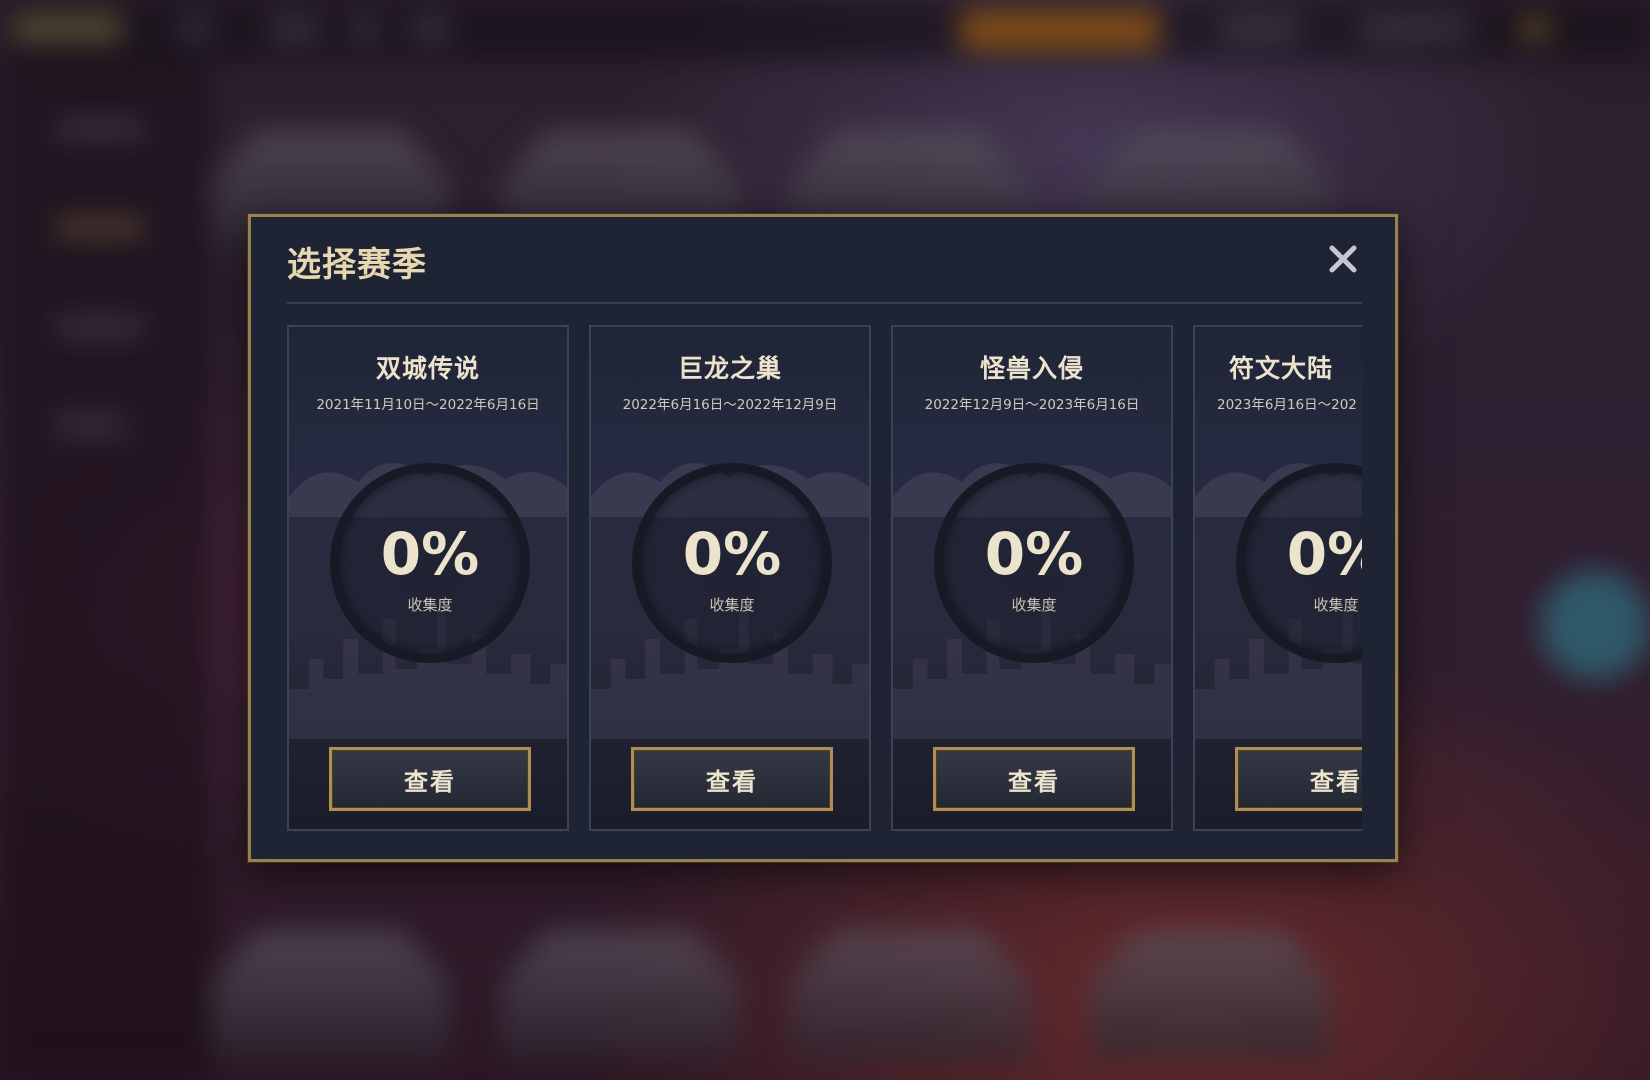 This screenshot has height=1080, width=1650. I want to click on dialog-divider, so click(824, 303).